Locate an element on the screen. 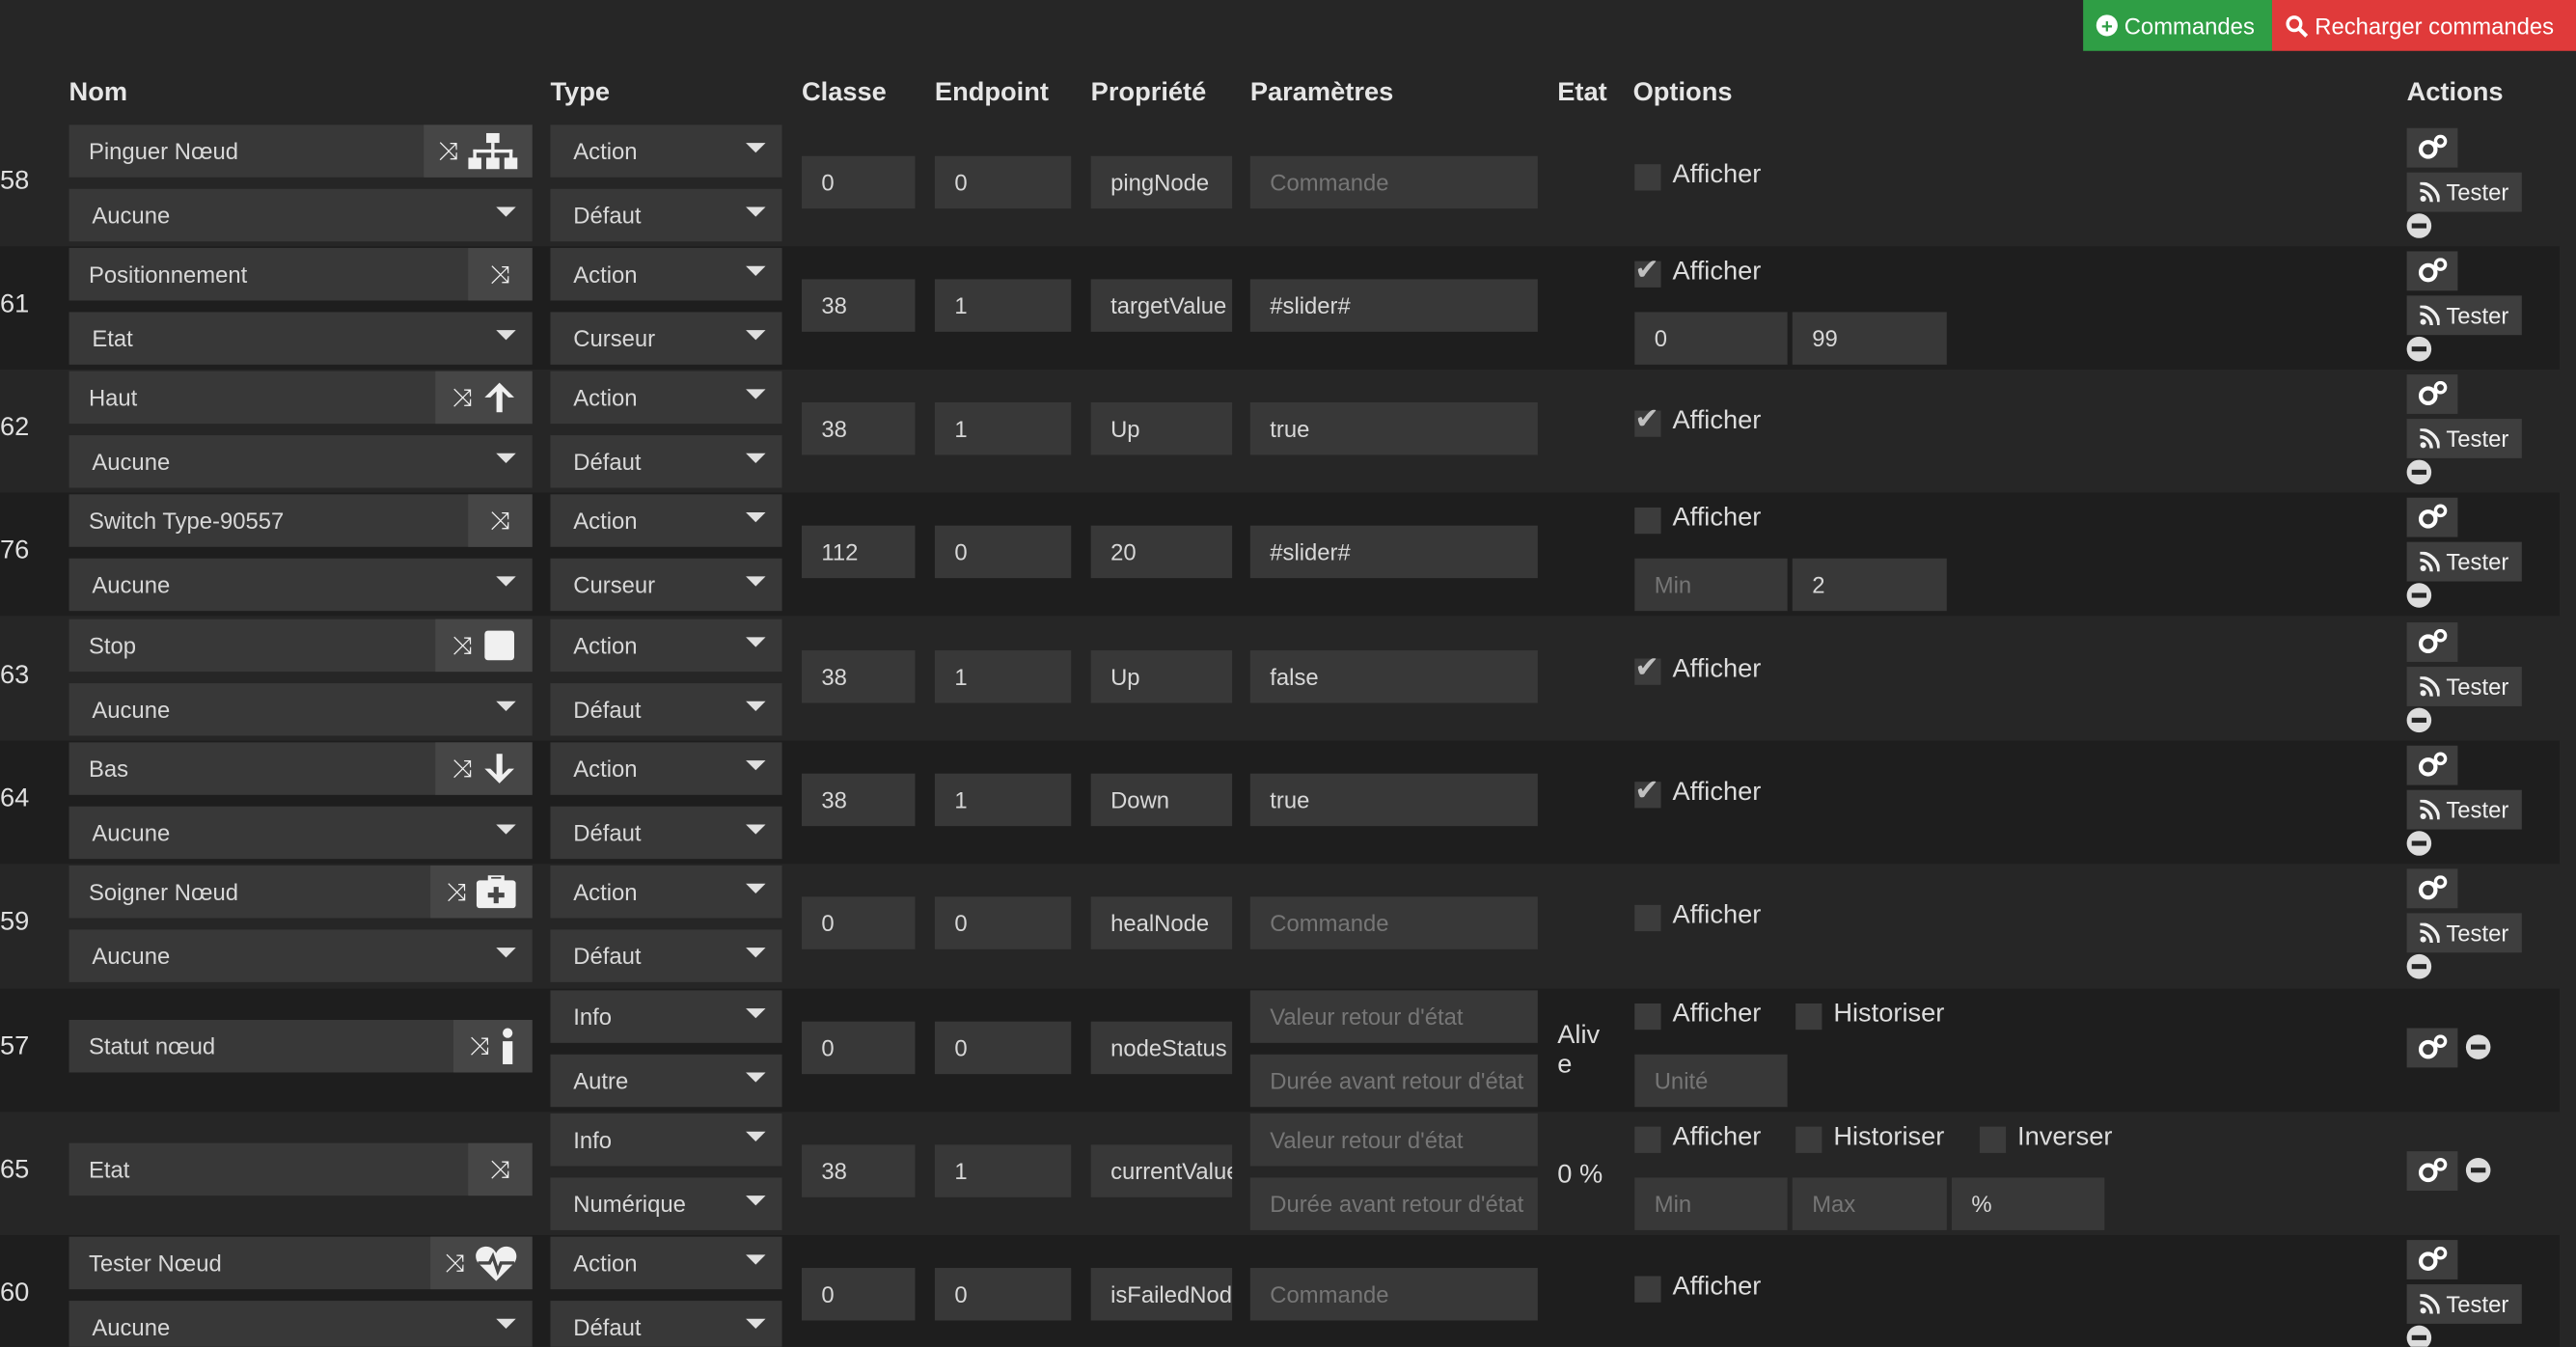  subtype-select: Numérique is located at coordinates (666, 1203).